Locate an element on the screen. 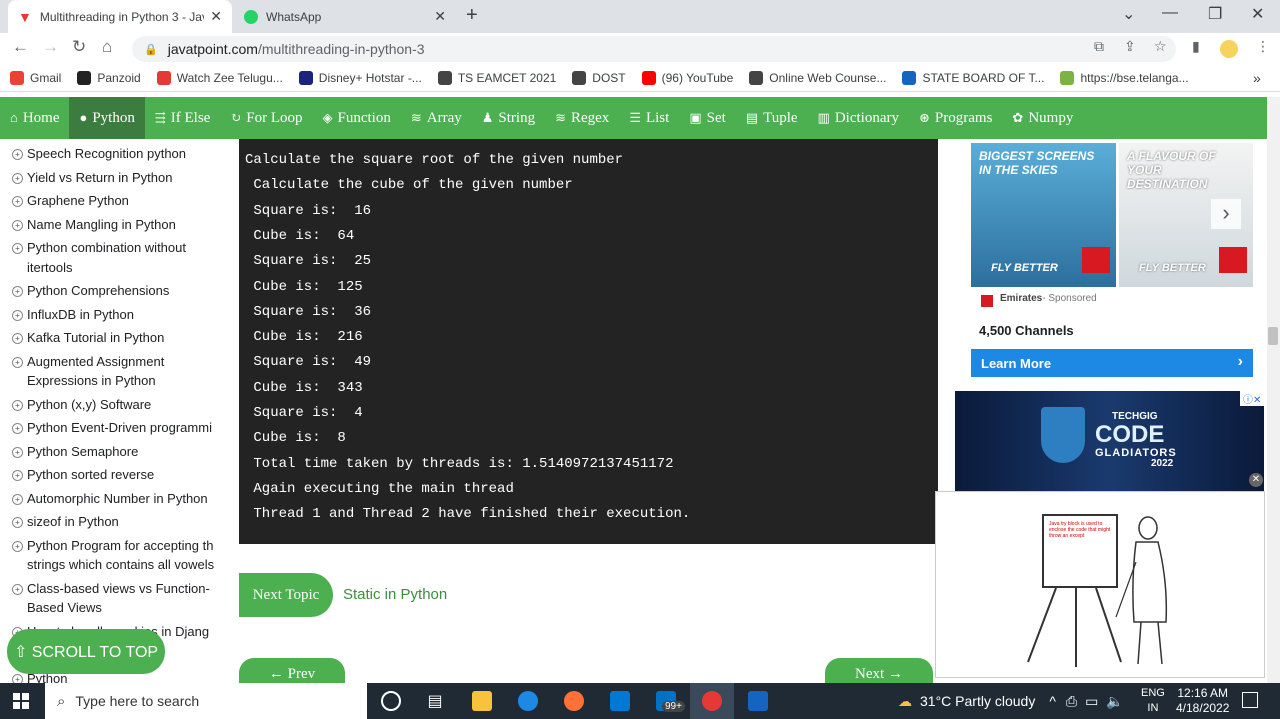  scrollbar-thumb is located at coordinates (1273, 336).